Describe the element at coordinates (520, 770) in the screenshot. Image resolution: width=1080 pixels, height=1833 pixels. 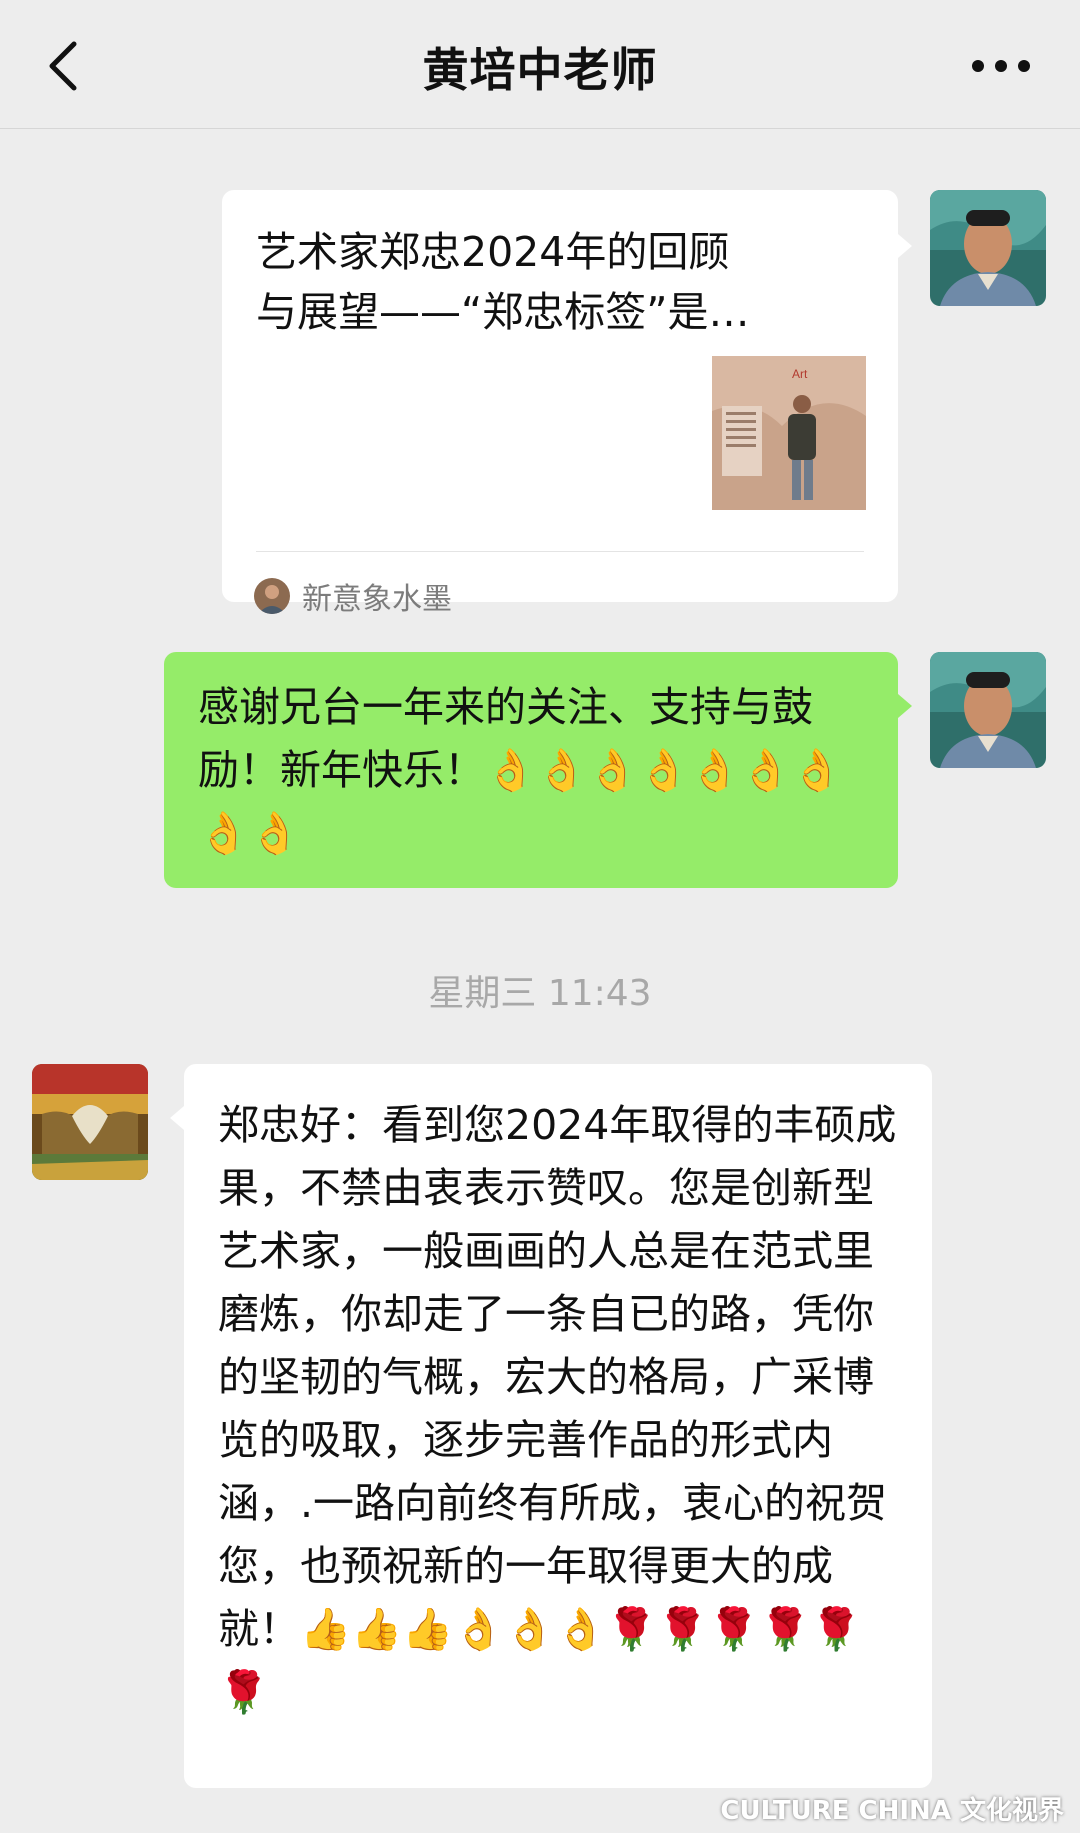
I see `sent-message-text: 感谢兄台一年来的关注、支持与鼓励！新年快乐！👌👌👌👌👌👌👌👌👌` at that location.